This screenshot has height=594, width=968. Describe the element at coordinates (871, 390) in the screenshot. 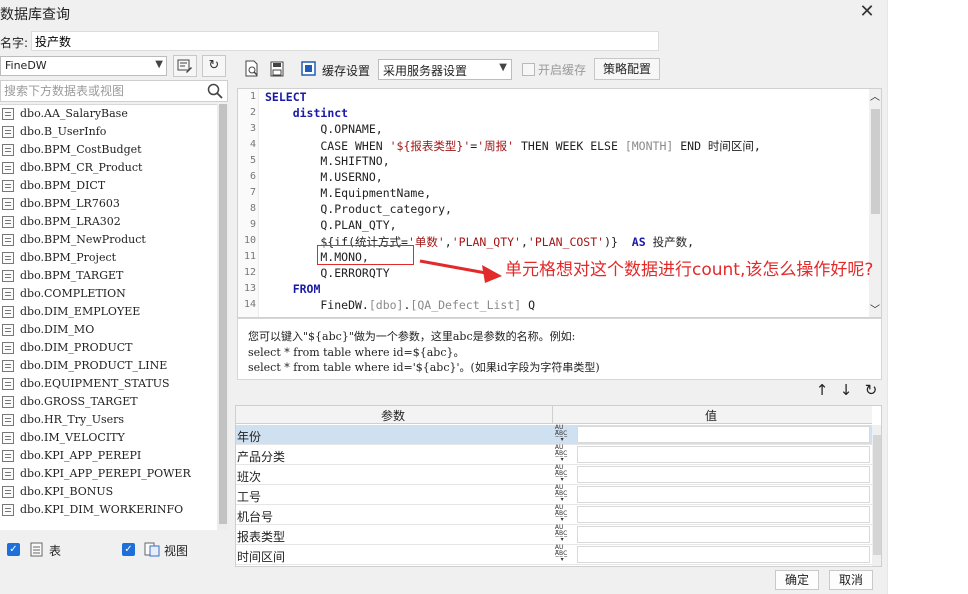

I see `refresh-params-icon: ↻` at that location.